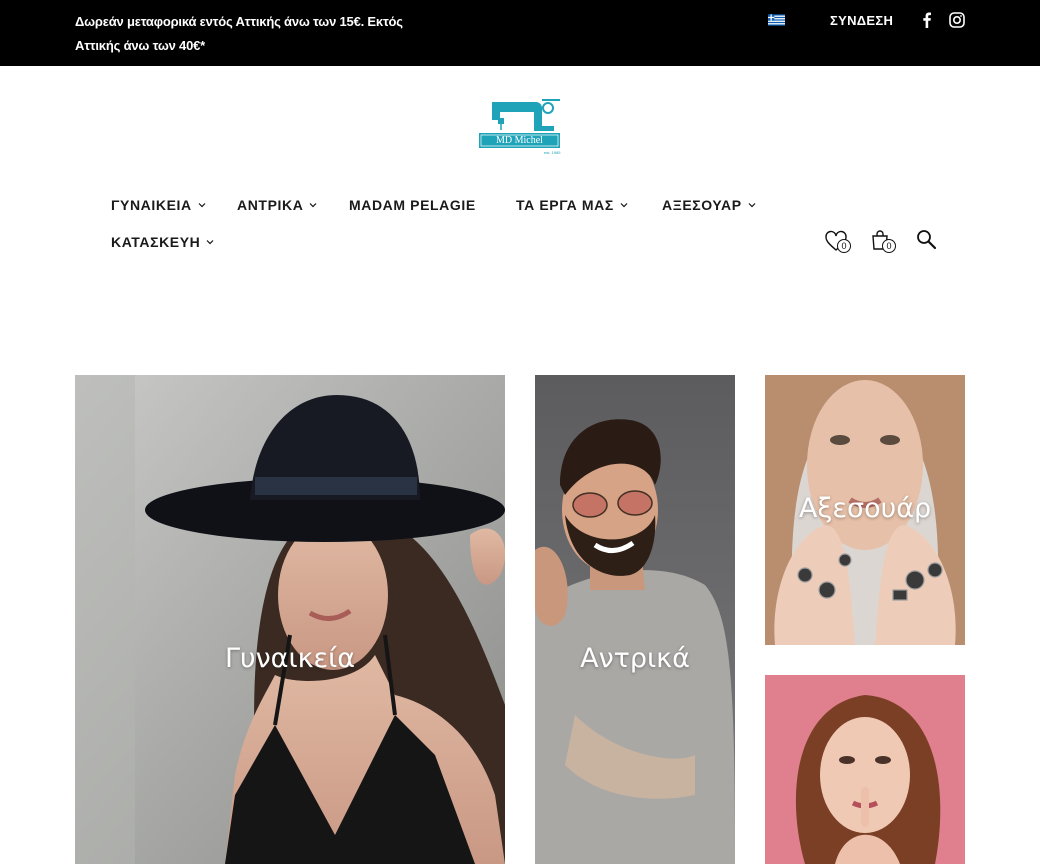  I want to click on nav-item-label: ΑΝΤΡΙΚΑ, so click(270, 205).